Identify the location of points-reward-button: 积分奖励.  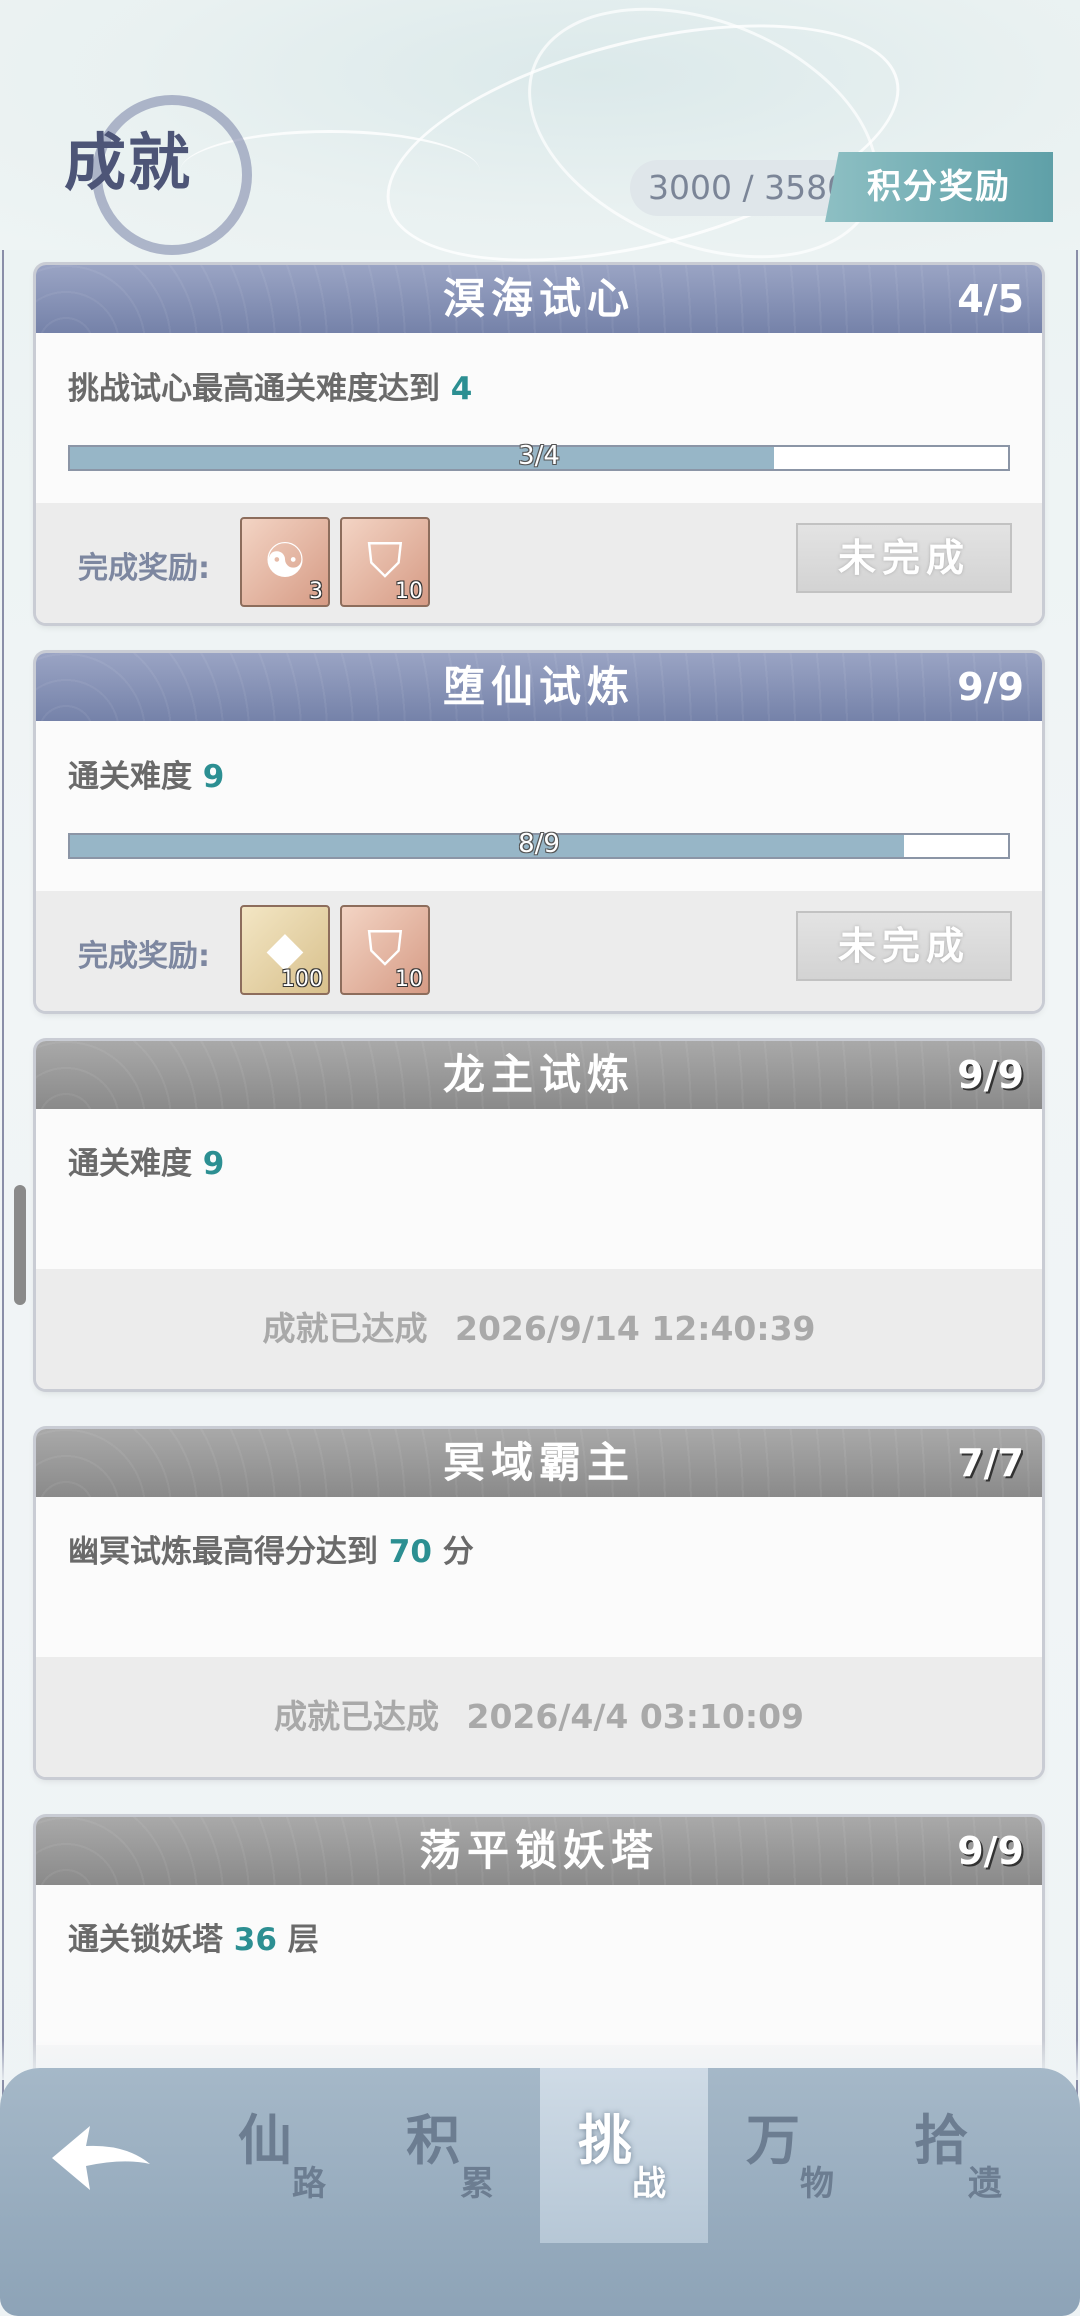
(939, 187).